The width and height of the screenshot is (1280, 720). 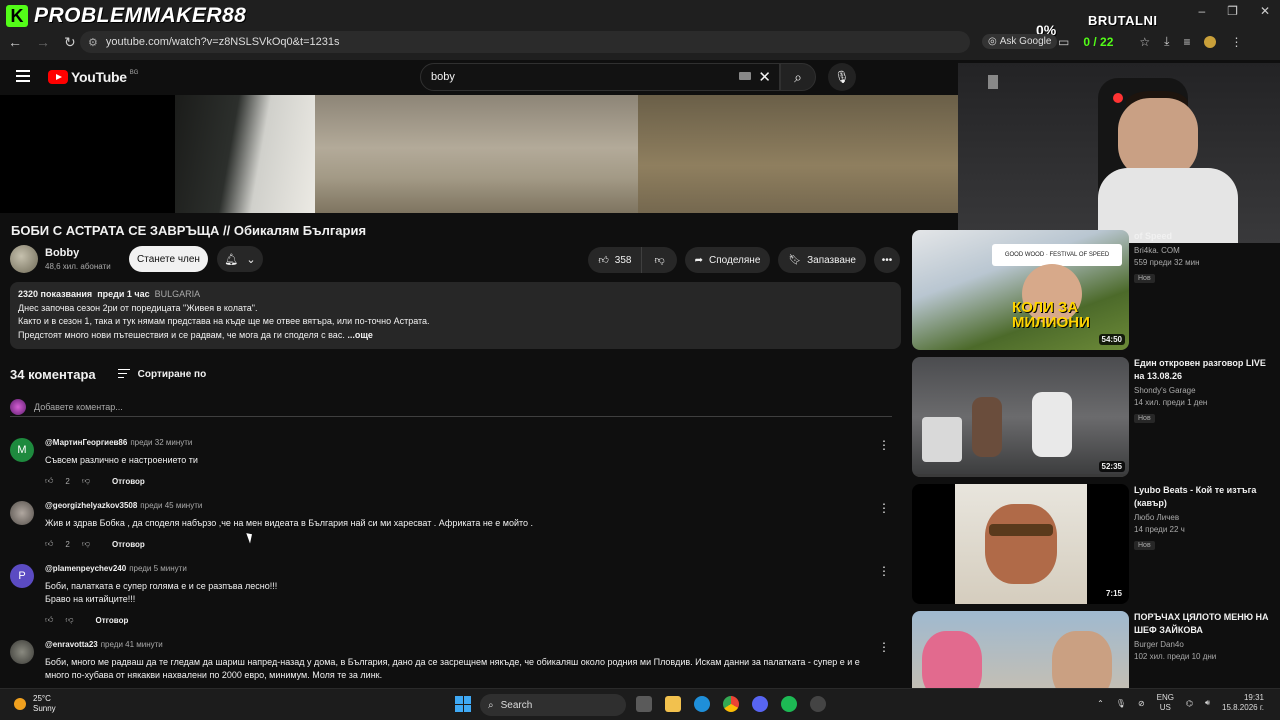 What do you see at coordinates (93, 77) in the screenshot?
I see `youtube-logo: YouTube BG` at bounding box center [93, 77].